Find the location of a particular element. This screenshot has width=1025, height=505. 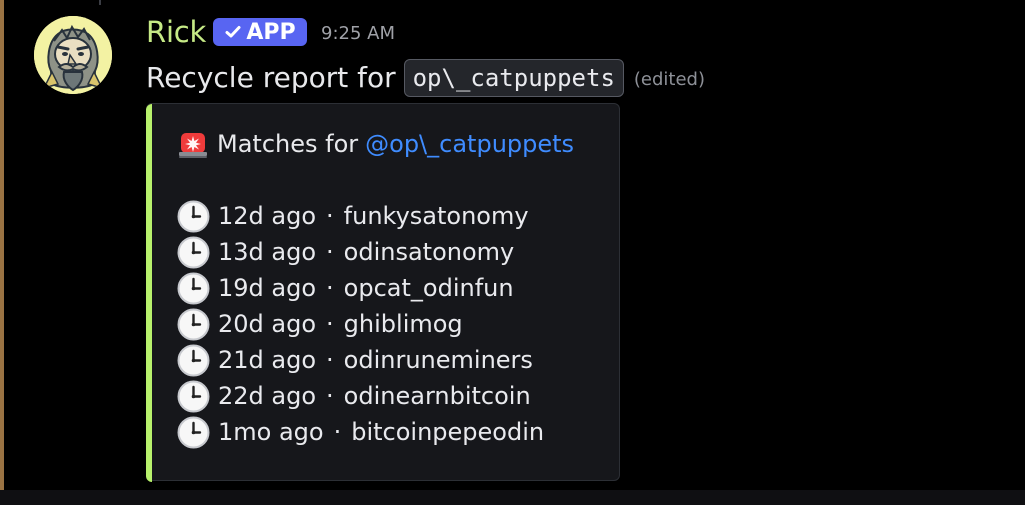

message-divider-tick is located at coordinates (100, 2).